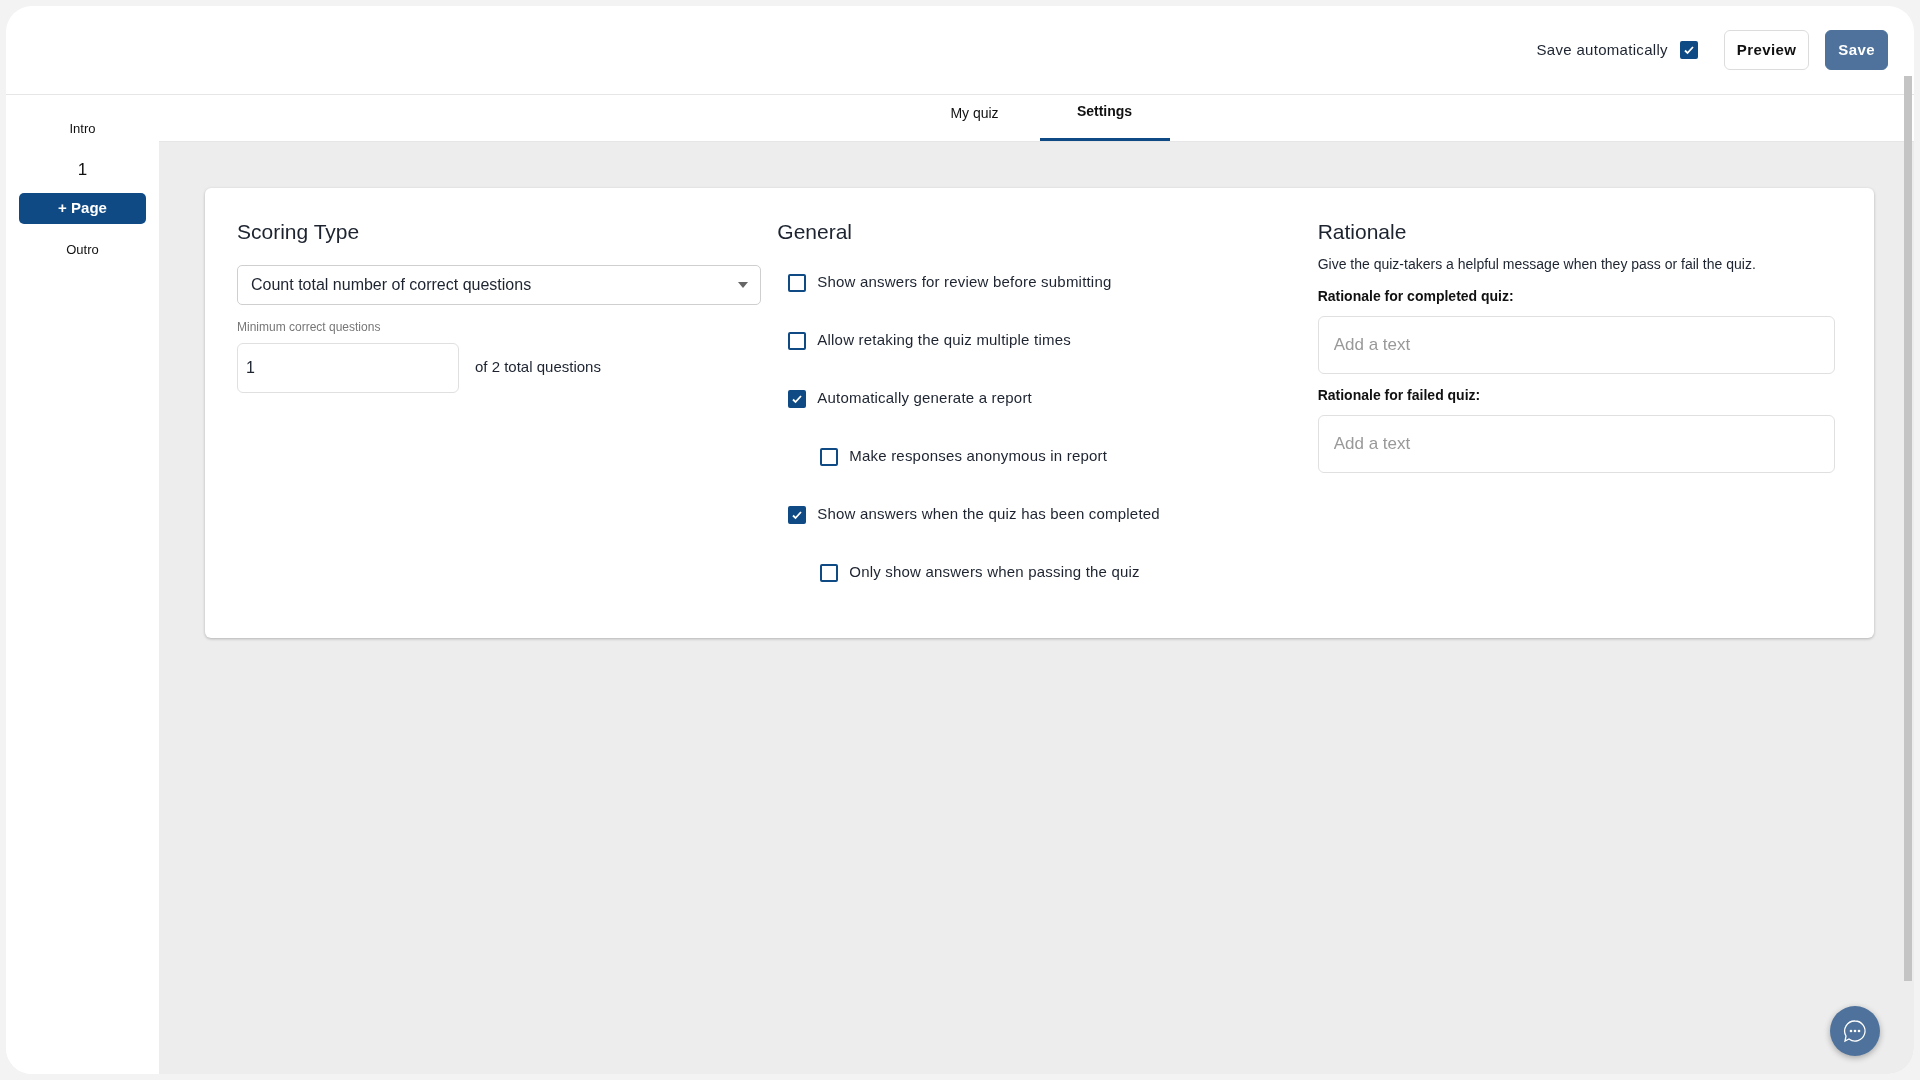  What do you see at coordinates (499, 284) in the screenshot?
I see `scoring-select: Count total number of correct questions` at bounding box center [499, 284].